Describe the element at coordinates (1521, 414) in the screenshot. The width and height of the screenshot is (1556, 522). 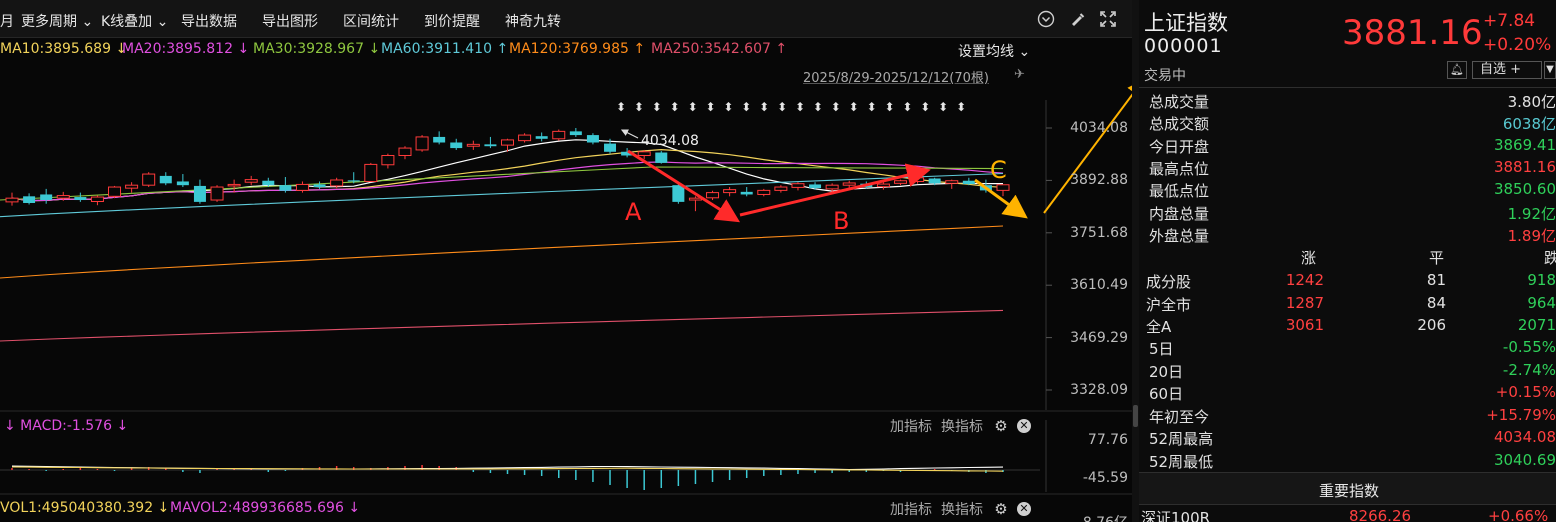
I see `performance-value: +15.79%` at that location.